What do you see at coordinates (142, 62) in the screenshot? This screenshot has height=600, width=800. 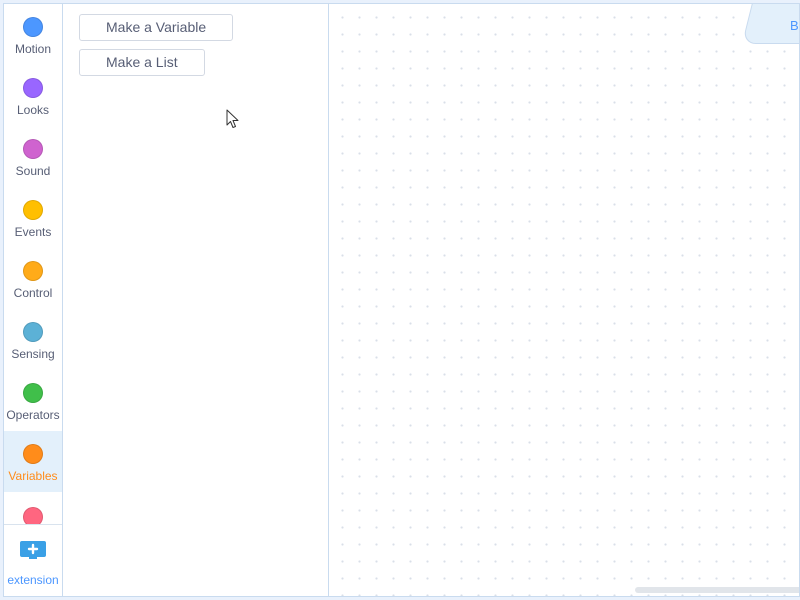 I see `make-list-button: Make a List` at bounding box center [142, 62].